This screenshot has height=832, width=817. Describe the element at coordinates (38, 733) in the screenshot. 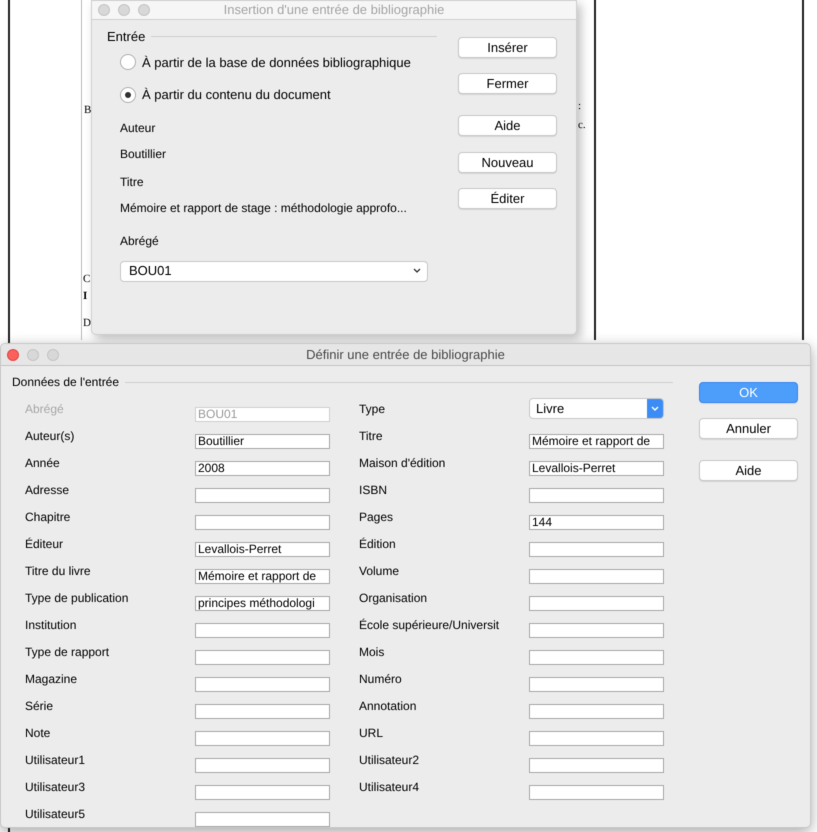

I see `field-label: Note` at that location.